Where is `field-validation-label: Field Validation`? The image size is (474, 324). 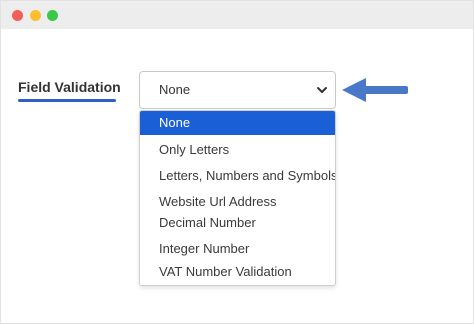 field-validation-label: Field Validation is located at coordinates (69, 87).